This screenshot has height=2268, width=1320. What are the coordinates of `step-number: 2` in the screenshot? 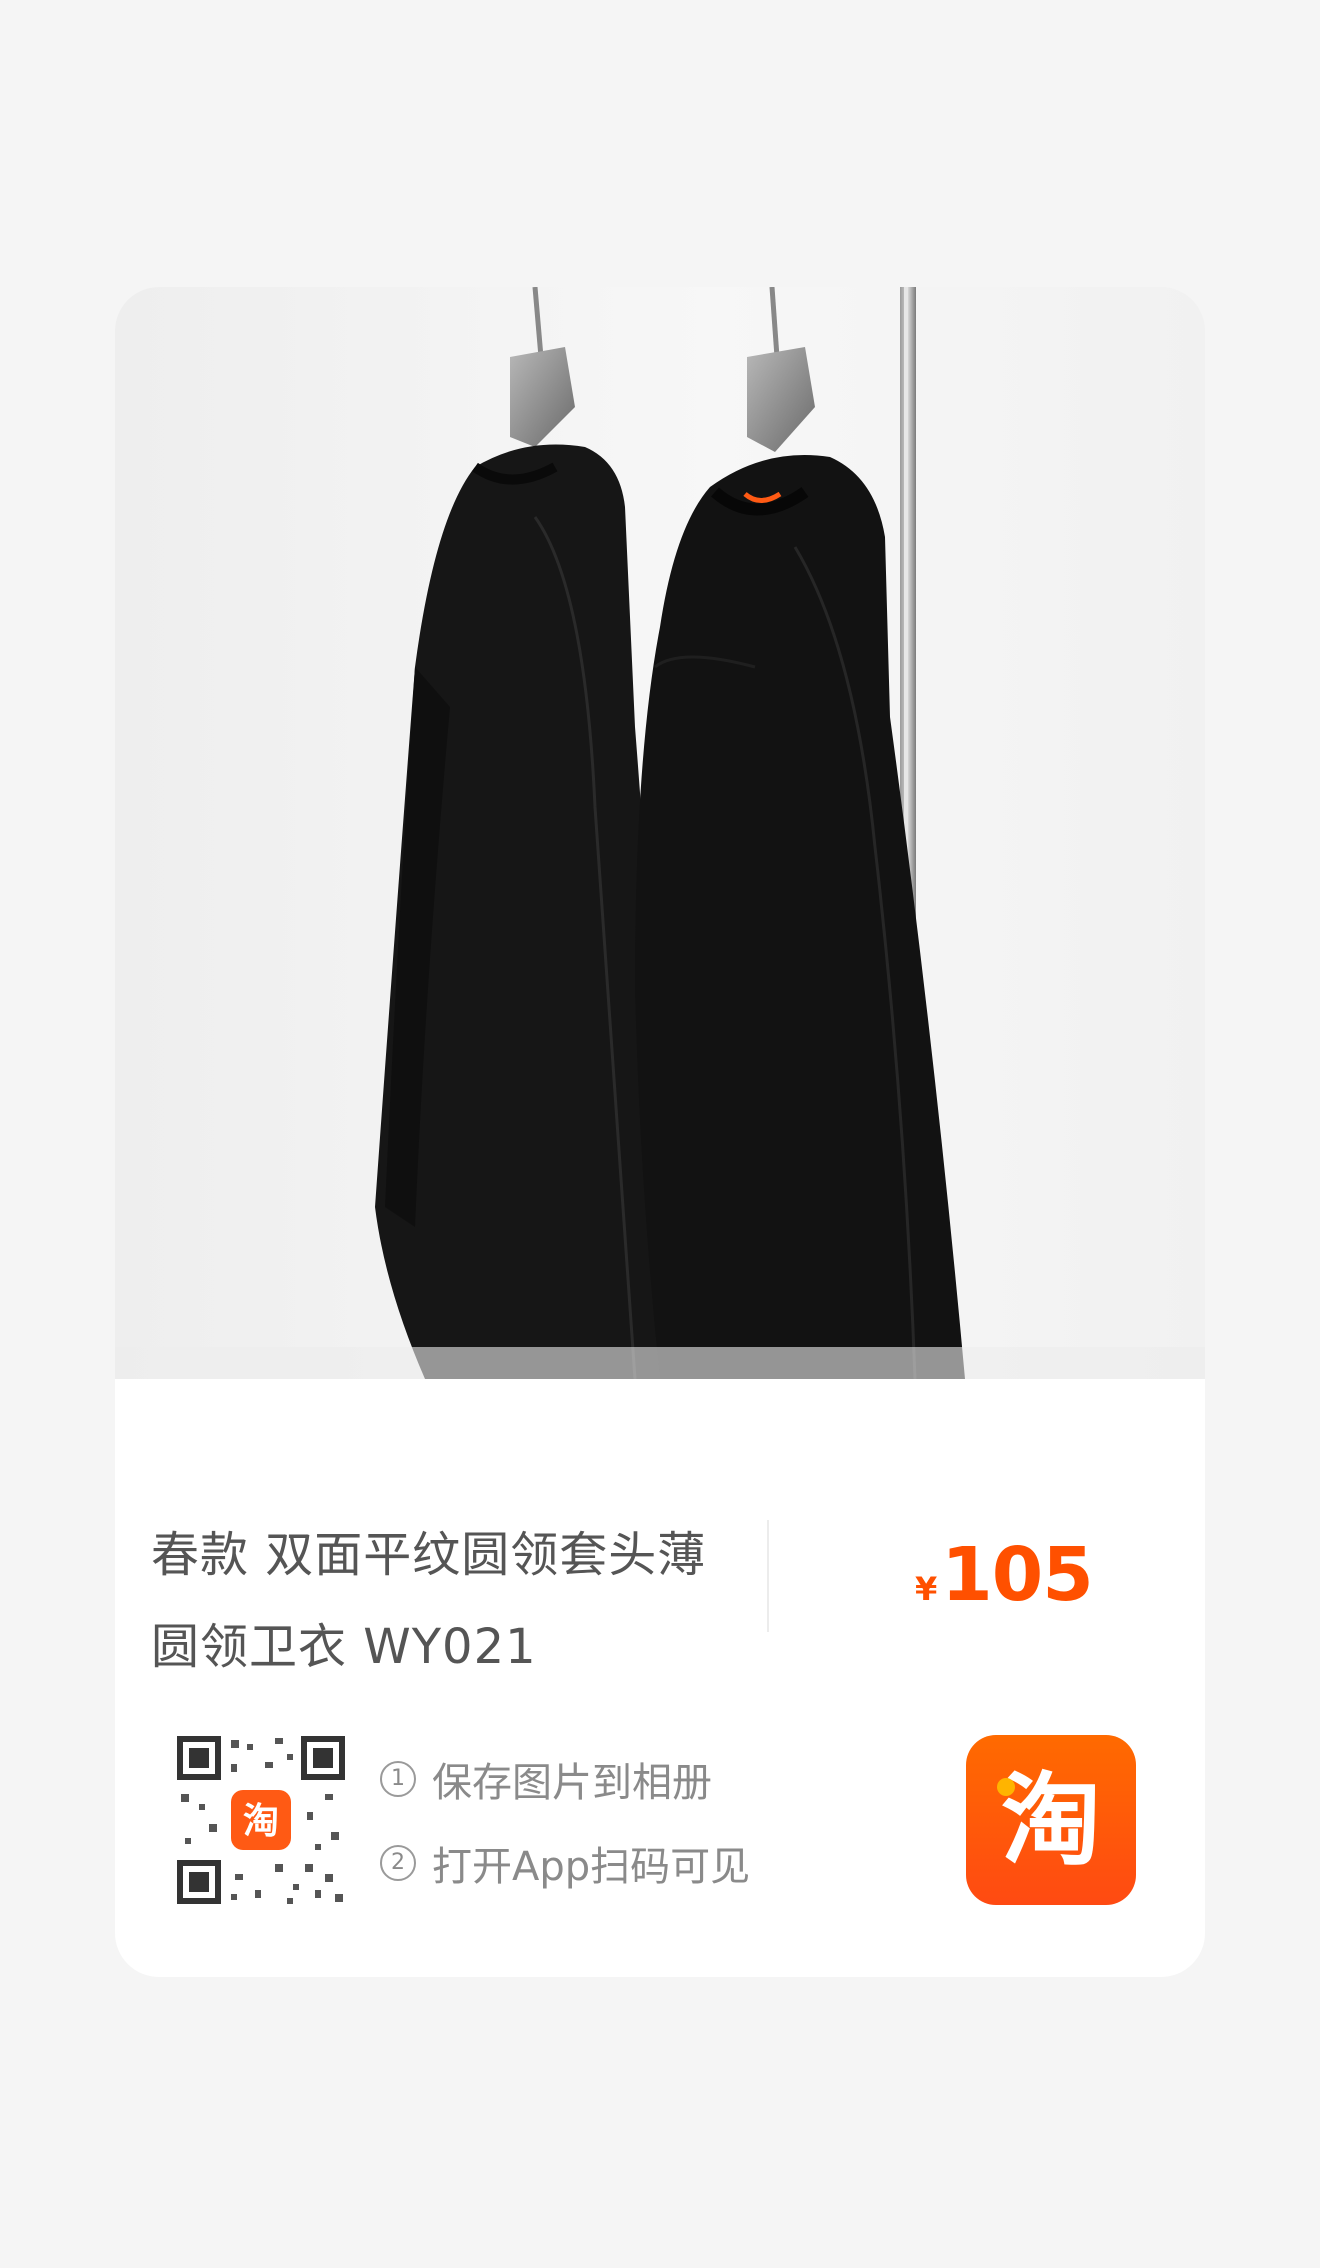 It's located at (398, 1863).